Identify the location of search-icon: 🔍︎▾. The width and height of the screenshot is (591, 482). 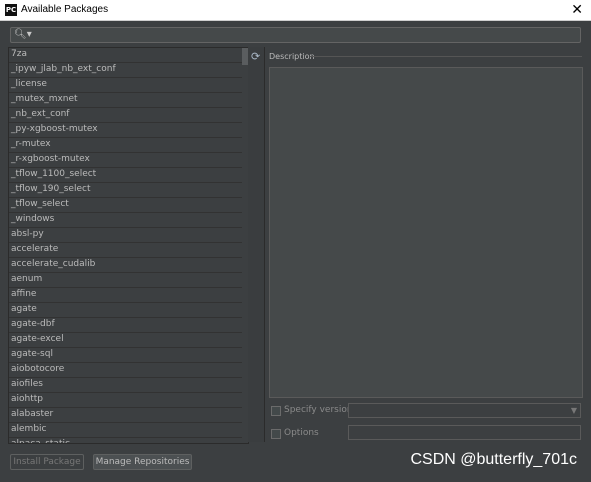
(23, 35).